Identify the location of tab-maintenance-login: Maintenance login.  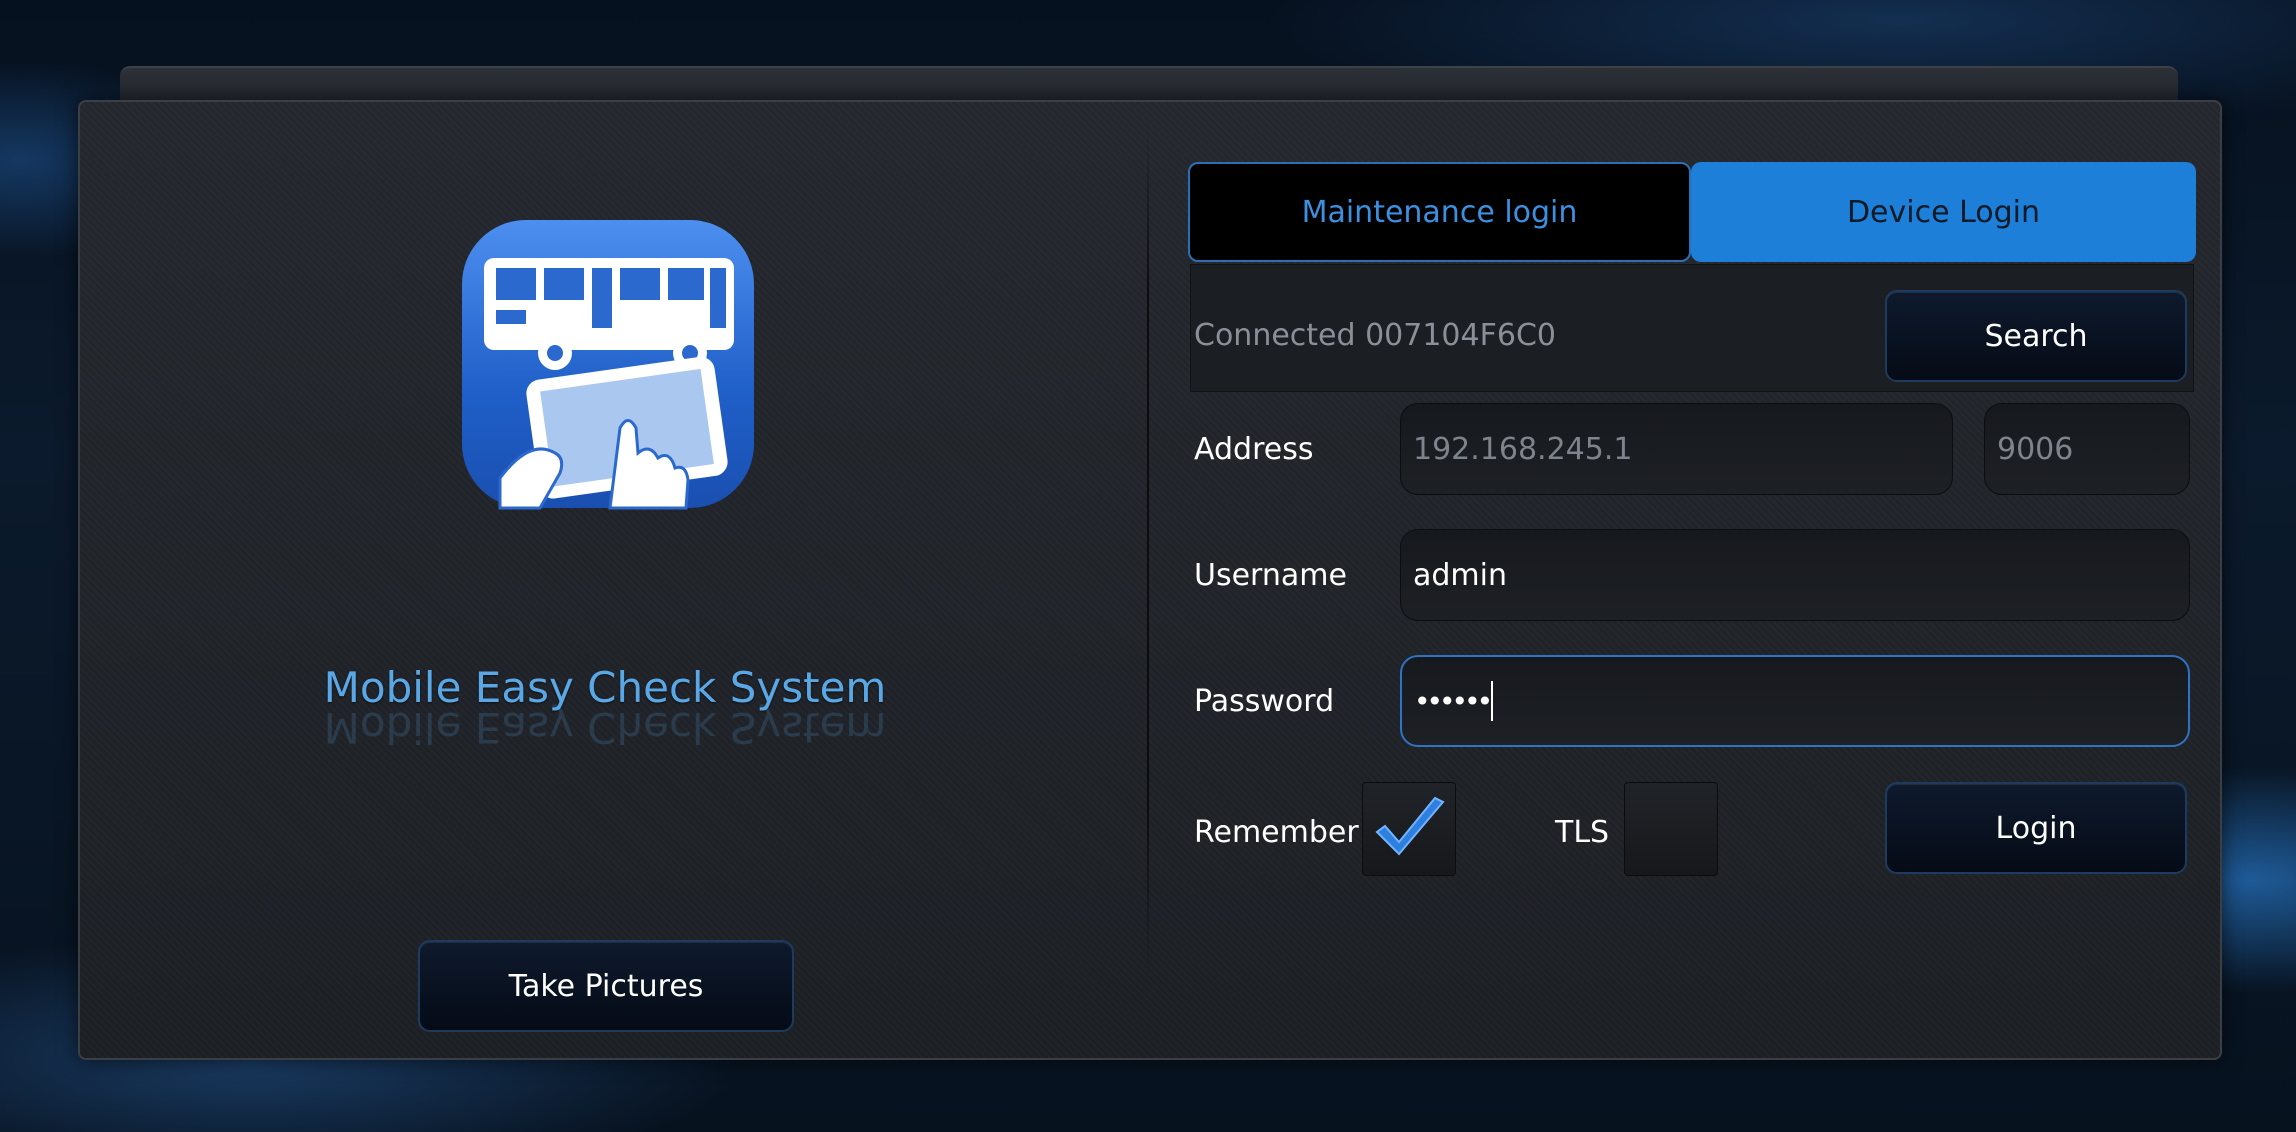
(1439, 212).